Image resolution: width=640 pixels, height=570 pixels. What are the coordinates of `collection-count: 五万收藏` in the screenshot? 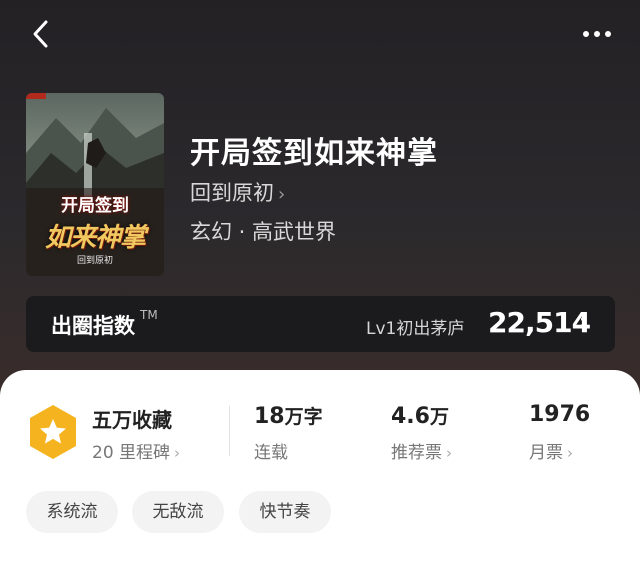 It's located at (132, 420).